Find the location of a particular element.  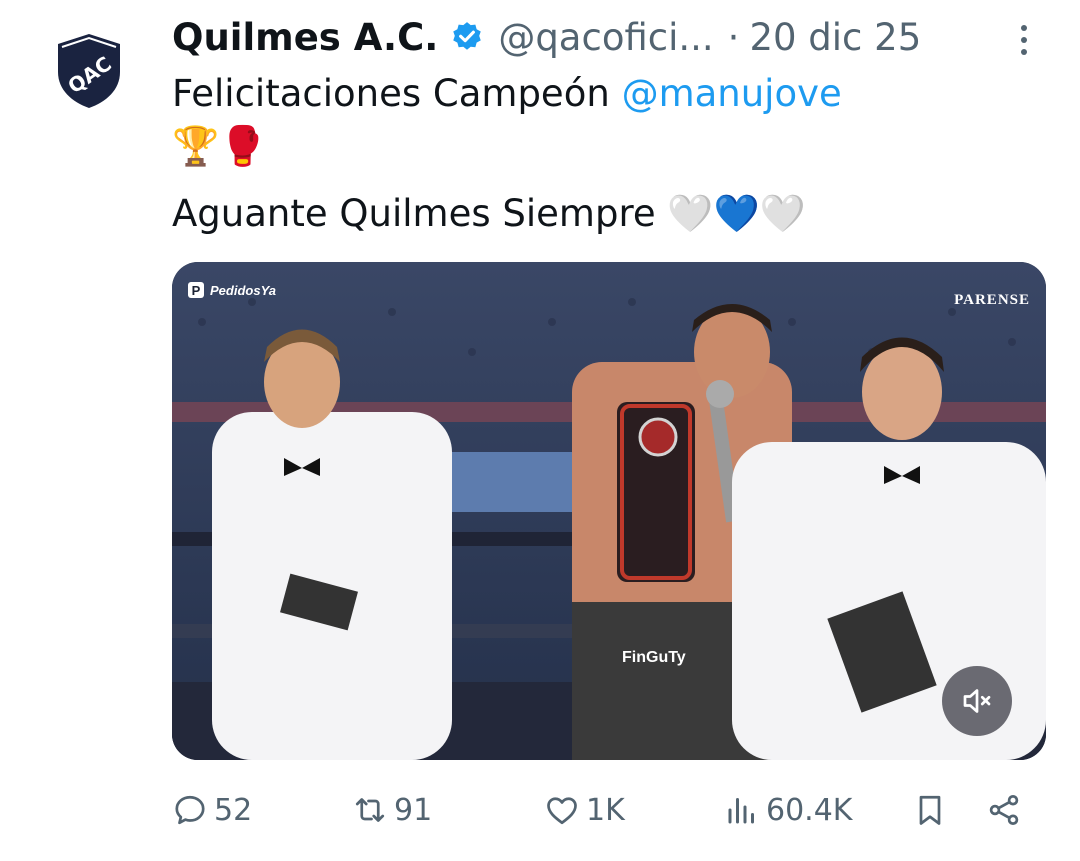

share-icon is located at coordinates (1004, 810).